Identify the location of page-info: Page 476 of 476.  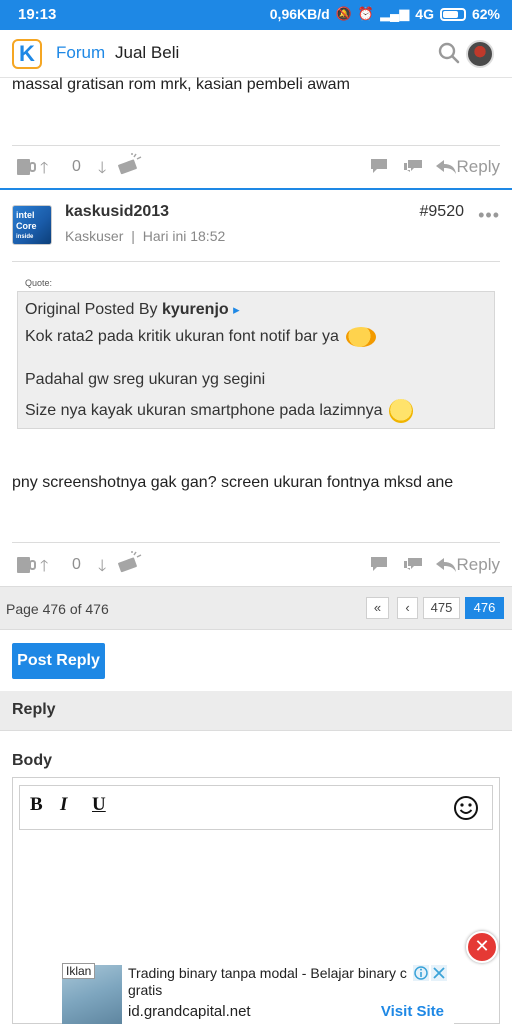
(57, 609).